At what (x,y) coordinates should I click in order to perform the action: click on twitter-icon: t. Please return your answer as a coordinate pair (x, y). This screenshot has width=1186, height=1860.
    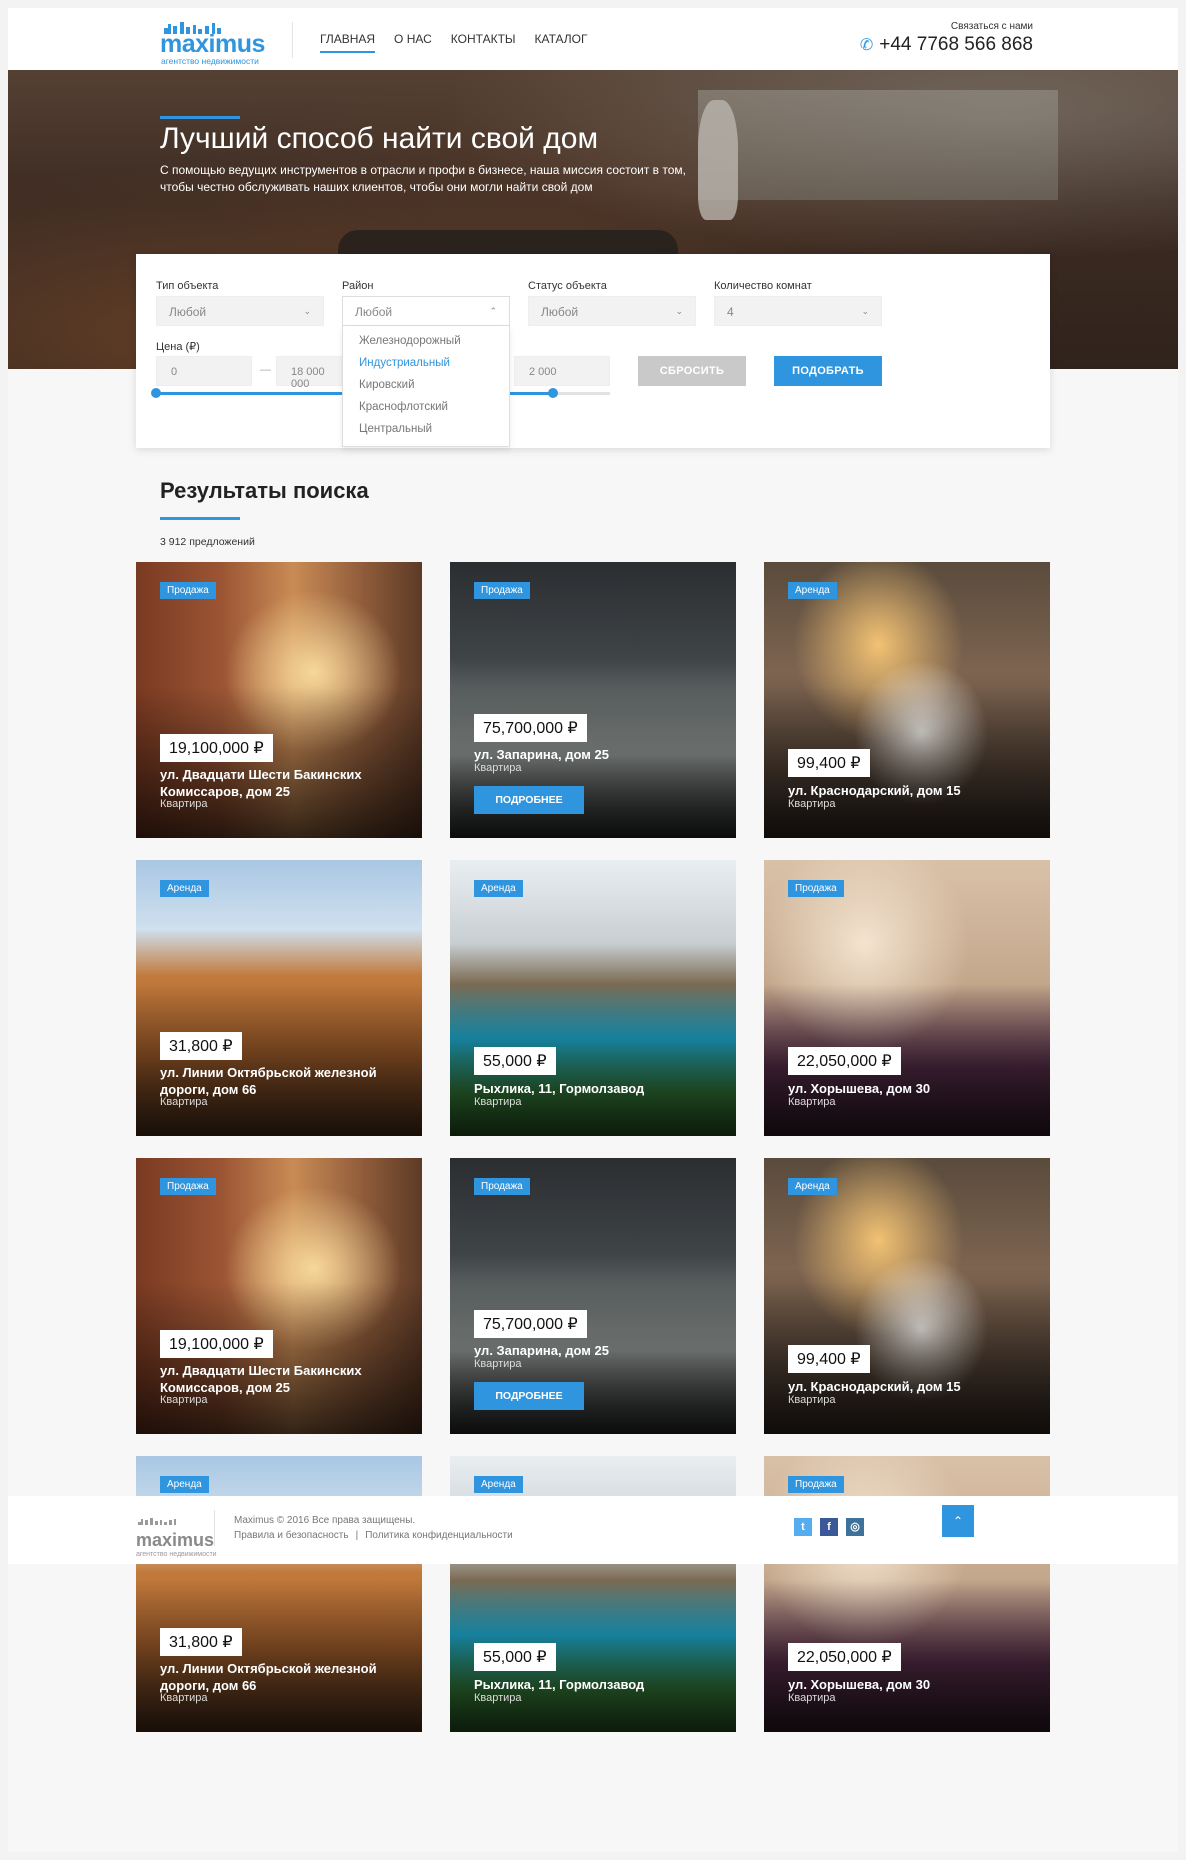
    Looking at the image, I should click on (803, 1527).